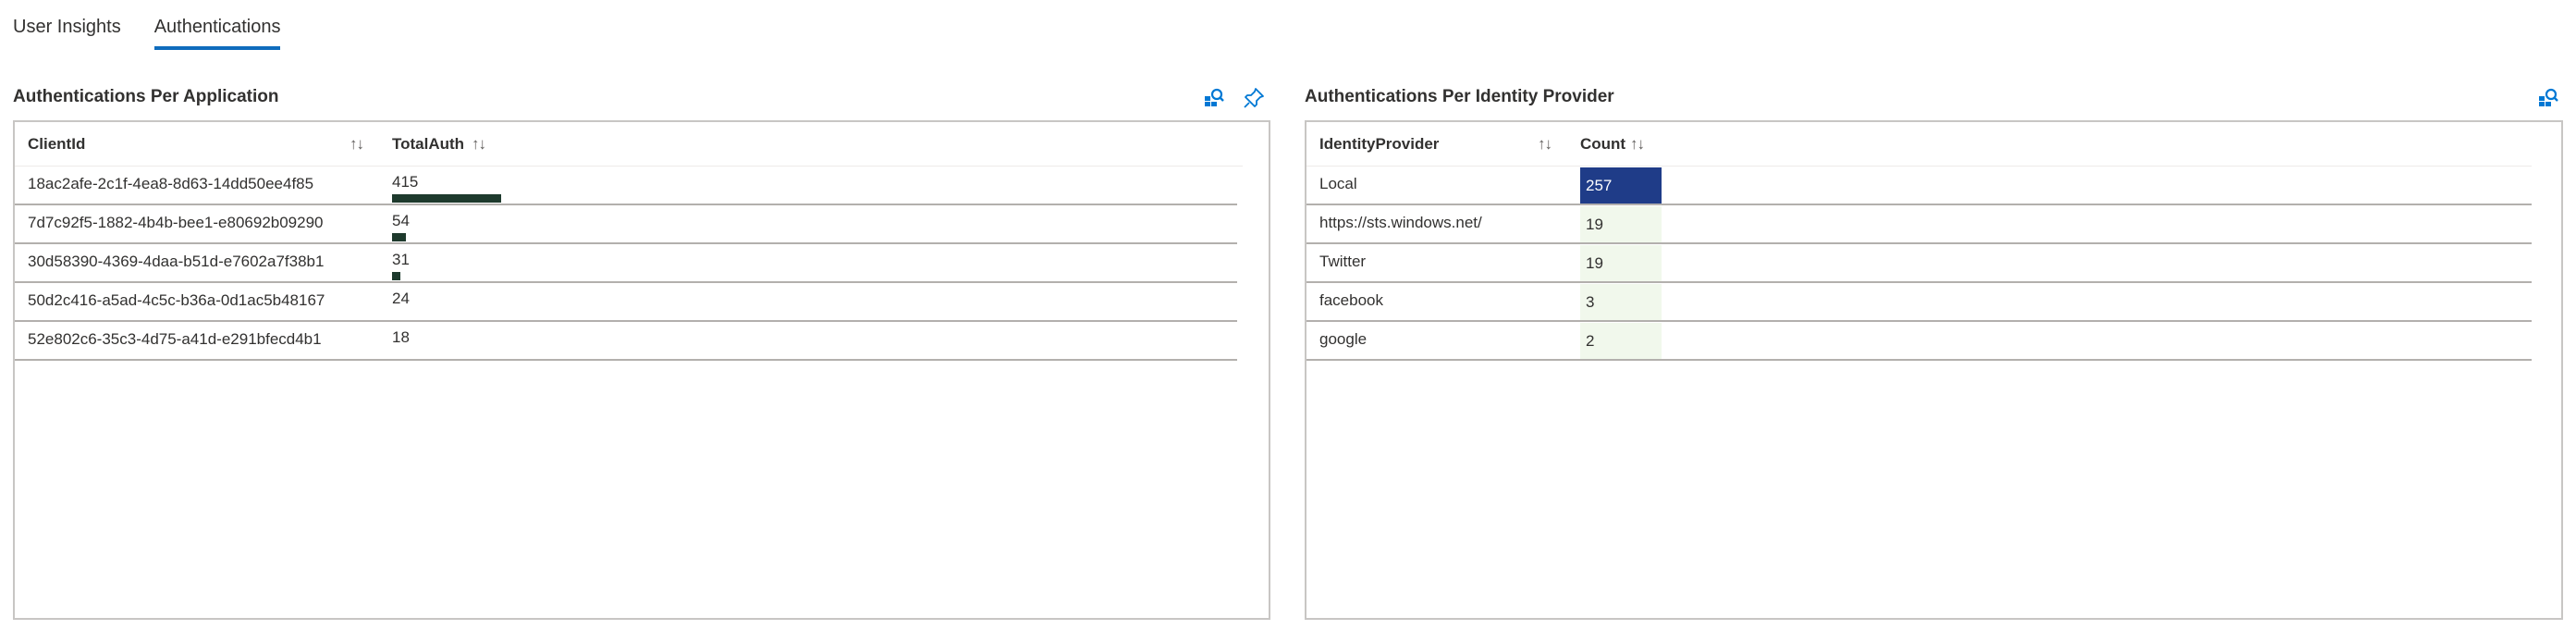 The image size is (2576, 642). I want to click on cell-identityprovider: Local, so click(1338, 183).